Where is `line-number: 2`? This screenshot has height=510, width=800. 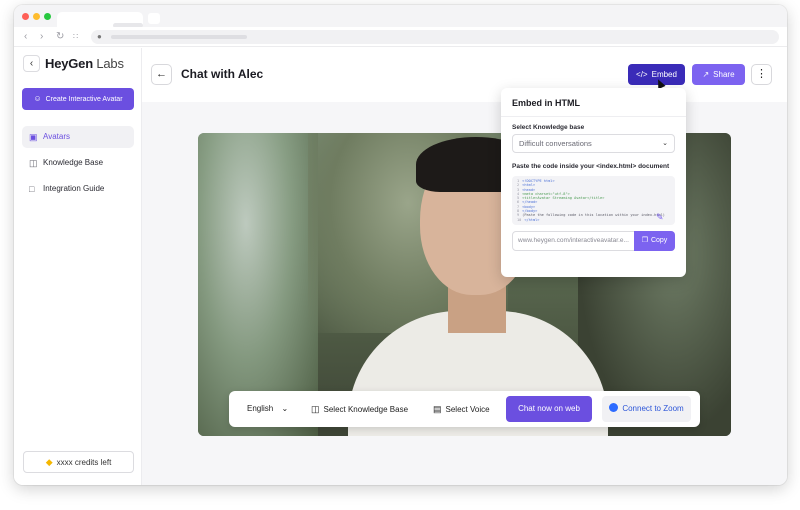
line-number: 2 is located at coordinates (518, 185).